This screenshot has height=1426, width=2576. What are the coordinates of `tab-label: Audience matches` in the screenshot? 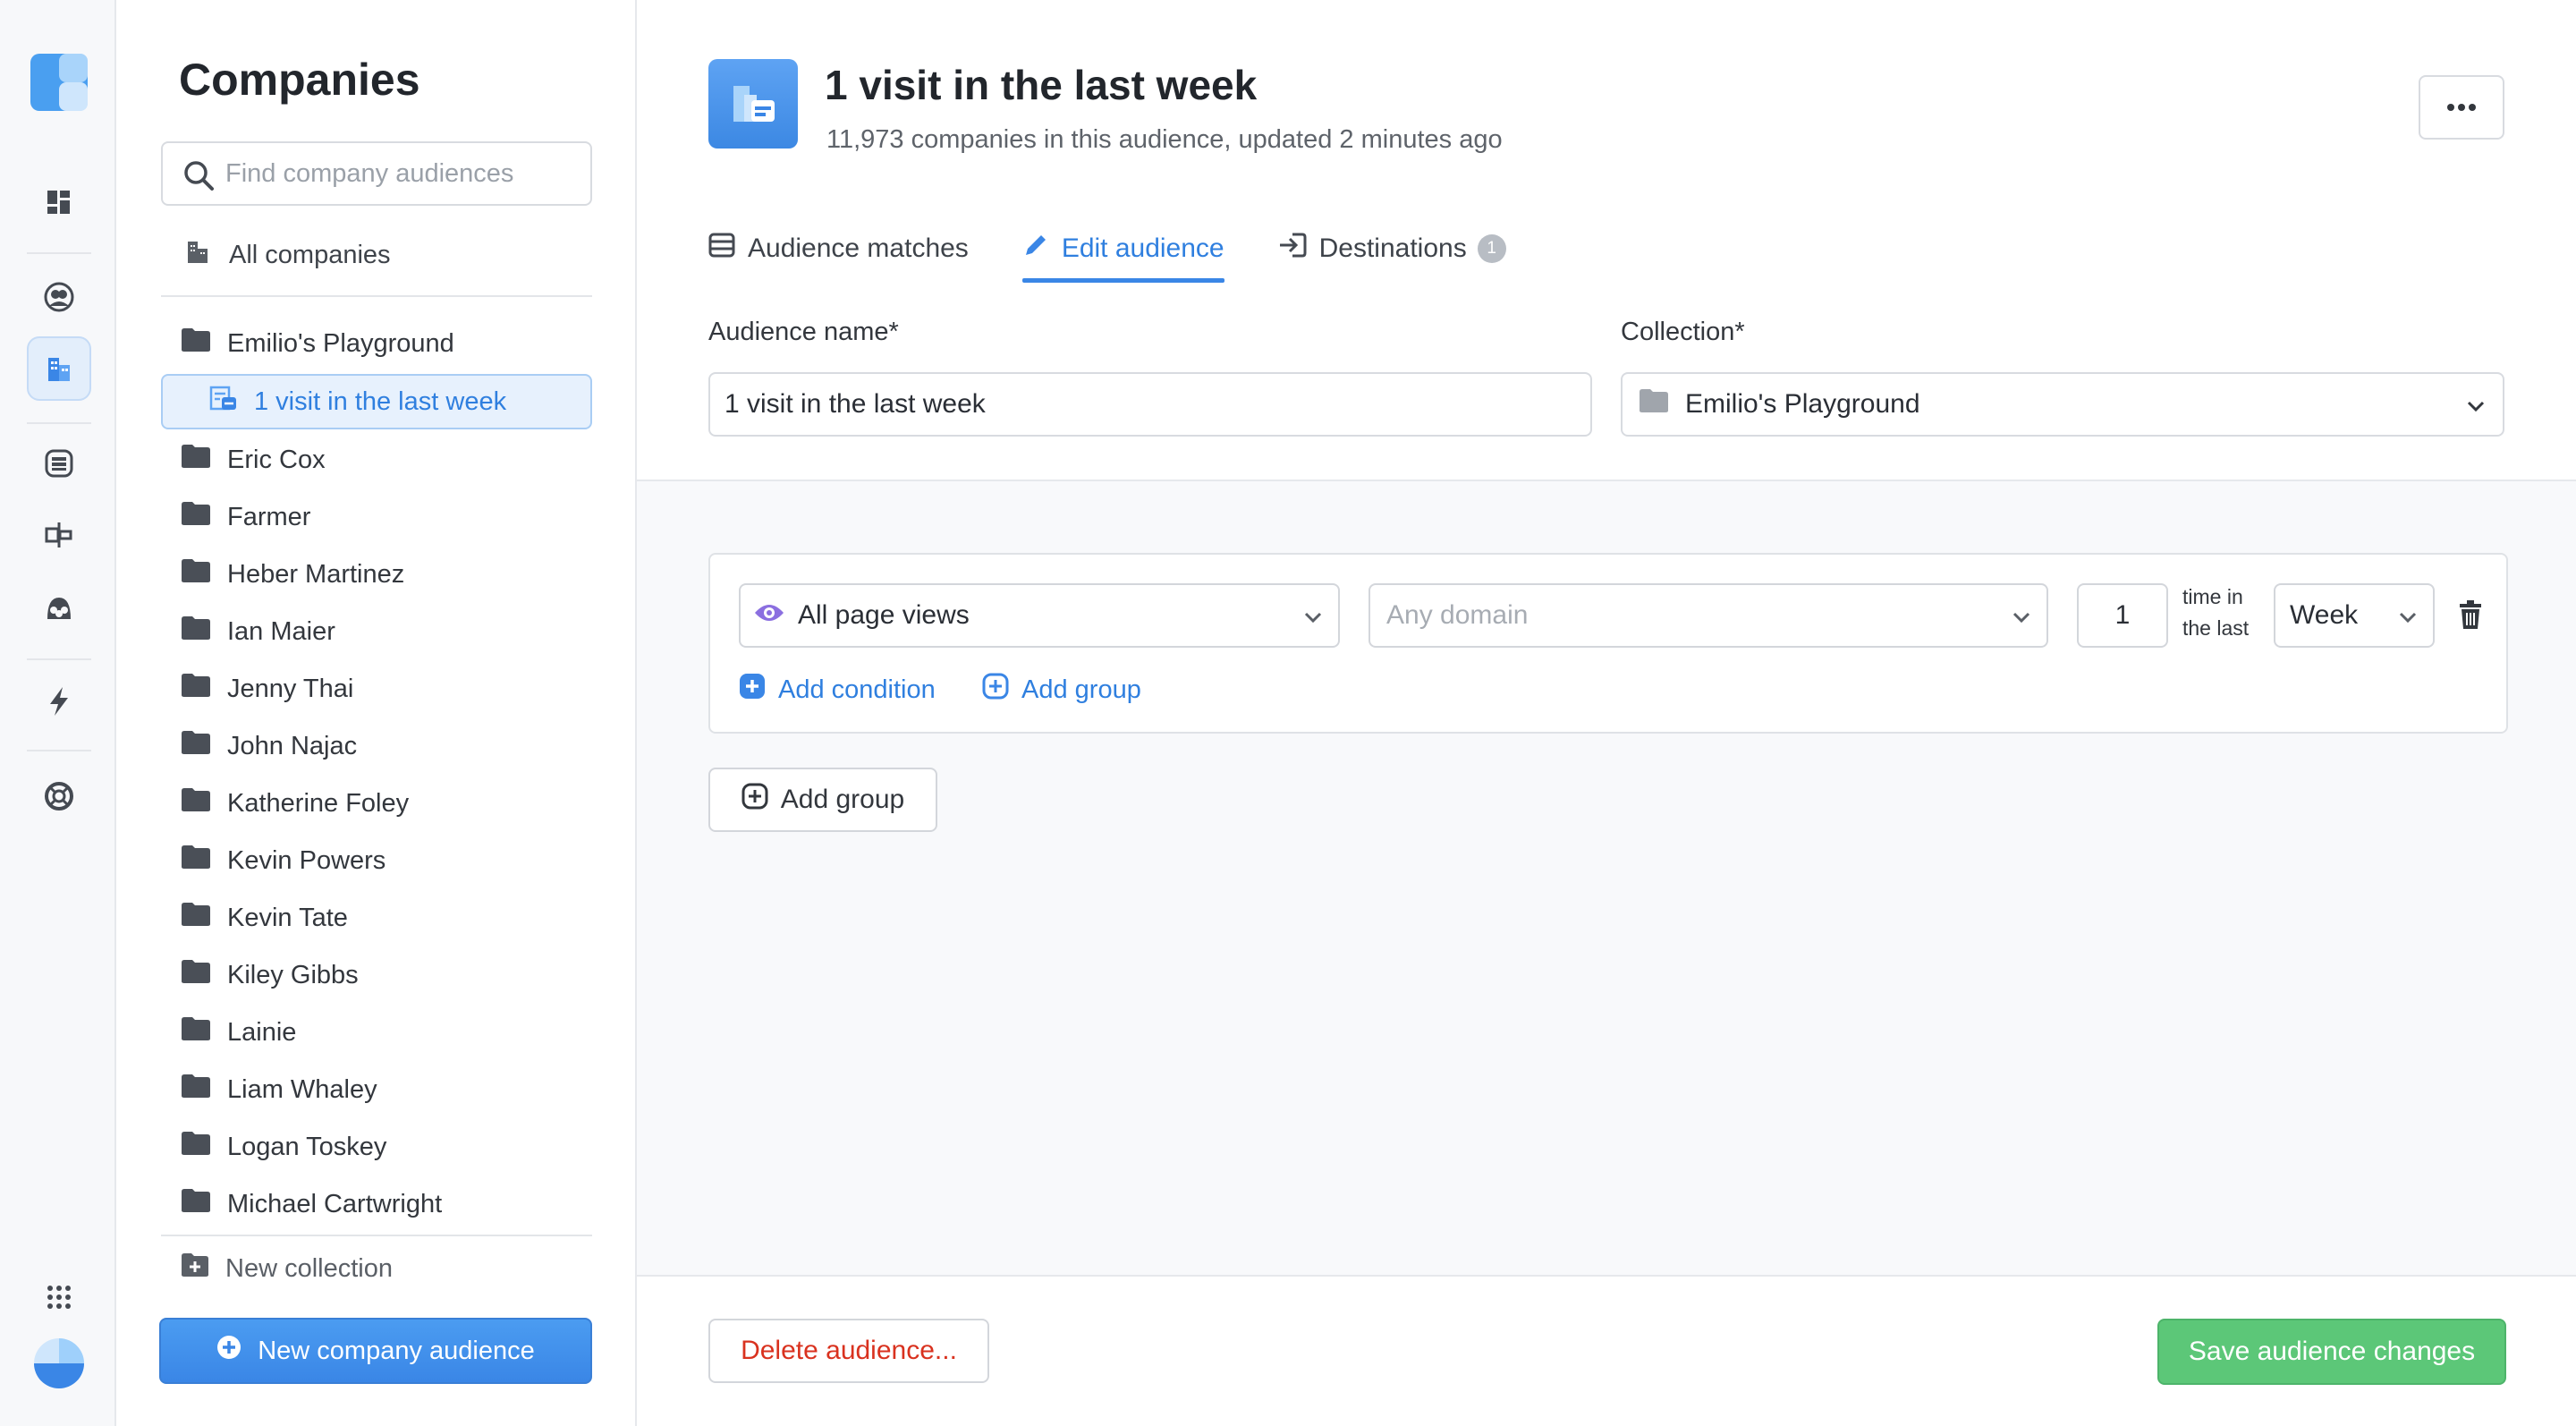 It's located at (858, 248).